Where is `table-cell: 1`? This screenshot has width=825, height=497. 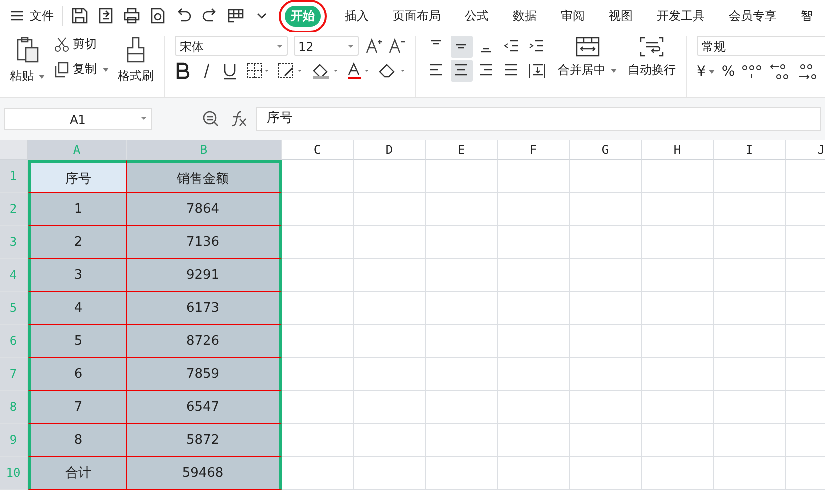
table-cell: 1 is located at coordinates (77, 209).